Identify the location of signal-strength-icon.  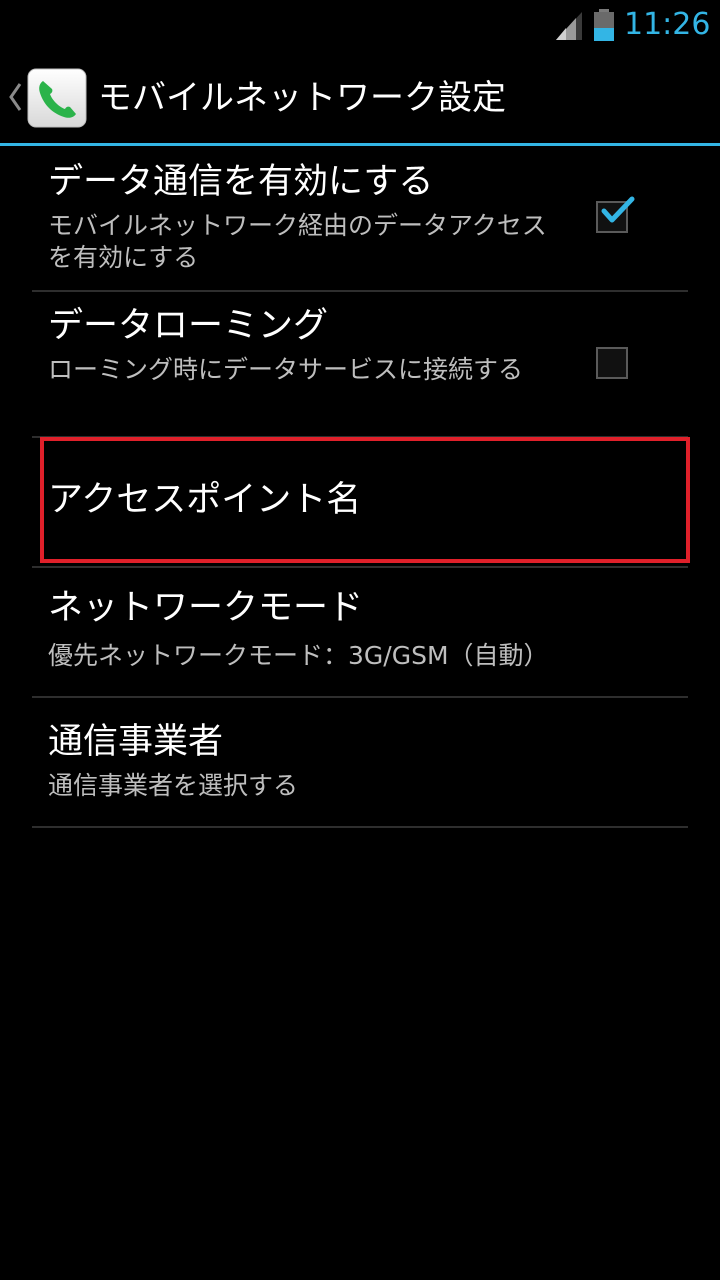
(569, 26).